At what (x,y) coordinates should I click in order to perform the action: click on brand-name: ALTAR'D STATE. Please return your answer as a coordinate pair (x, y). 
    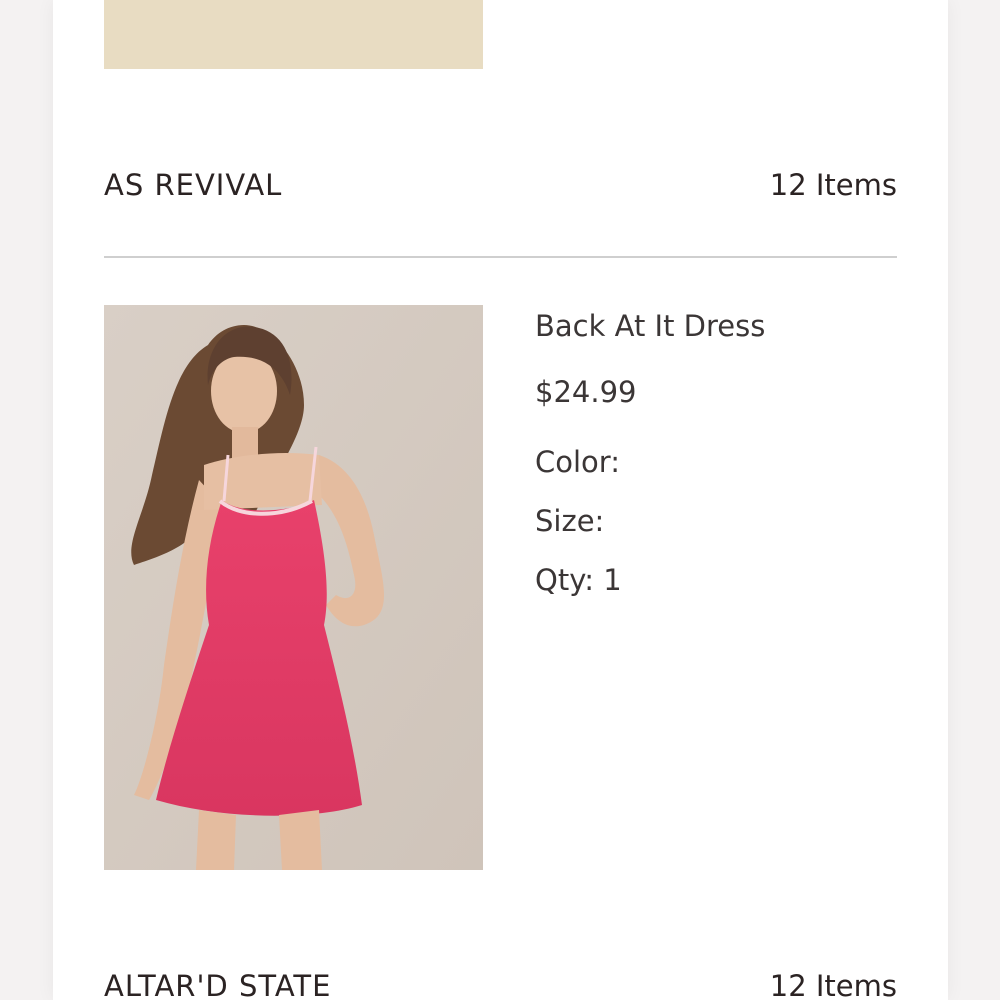
    Looking at the image, I should click on (218, 984).